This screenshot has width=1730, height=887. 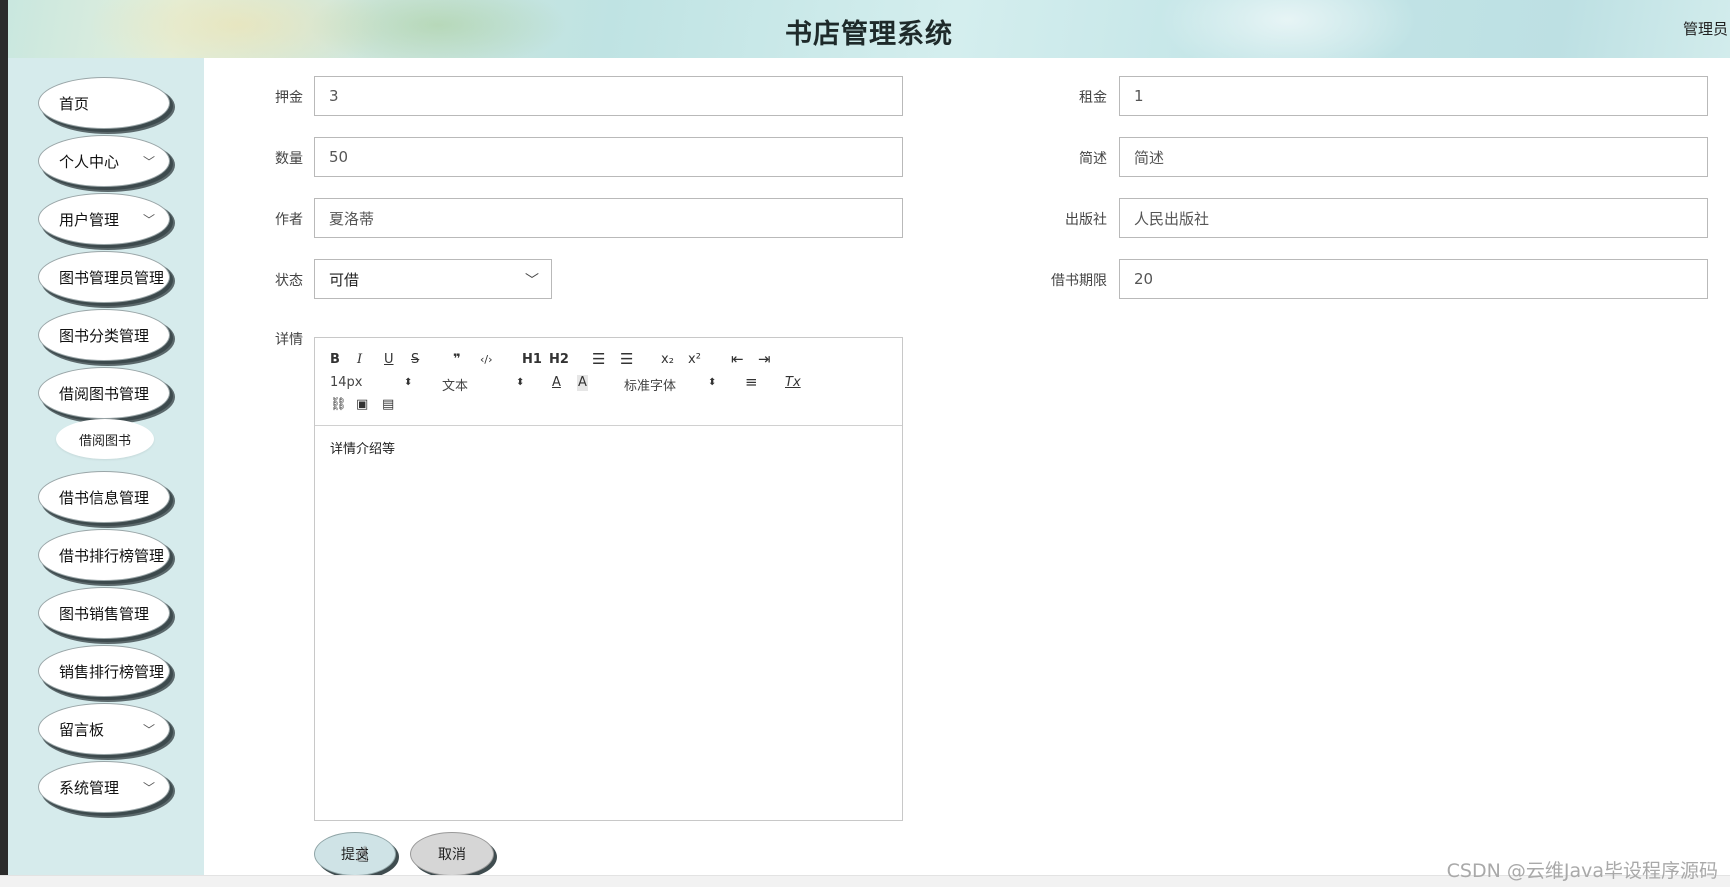 What do you see at coordinates (556, 383) in the screenshot?
I see `font-color-icon: A` at bounding box center [556, 383].